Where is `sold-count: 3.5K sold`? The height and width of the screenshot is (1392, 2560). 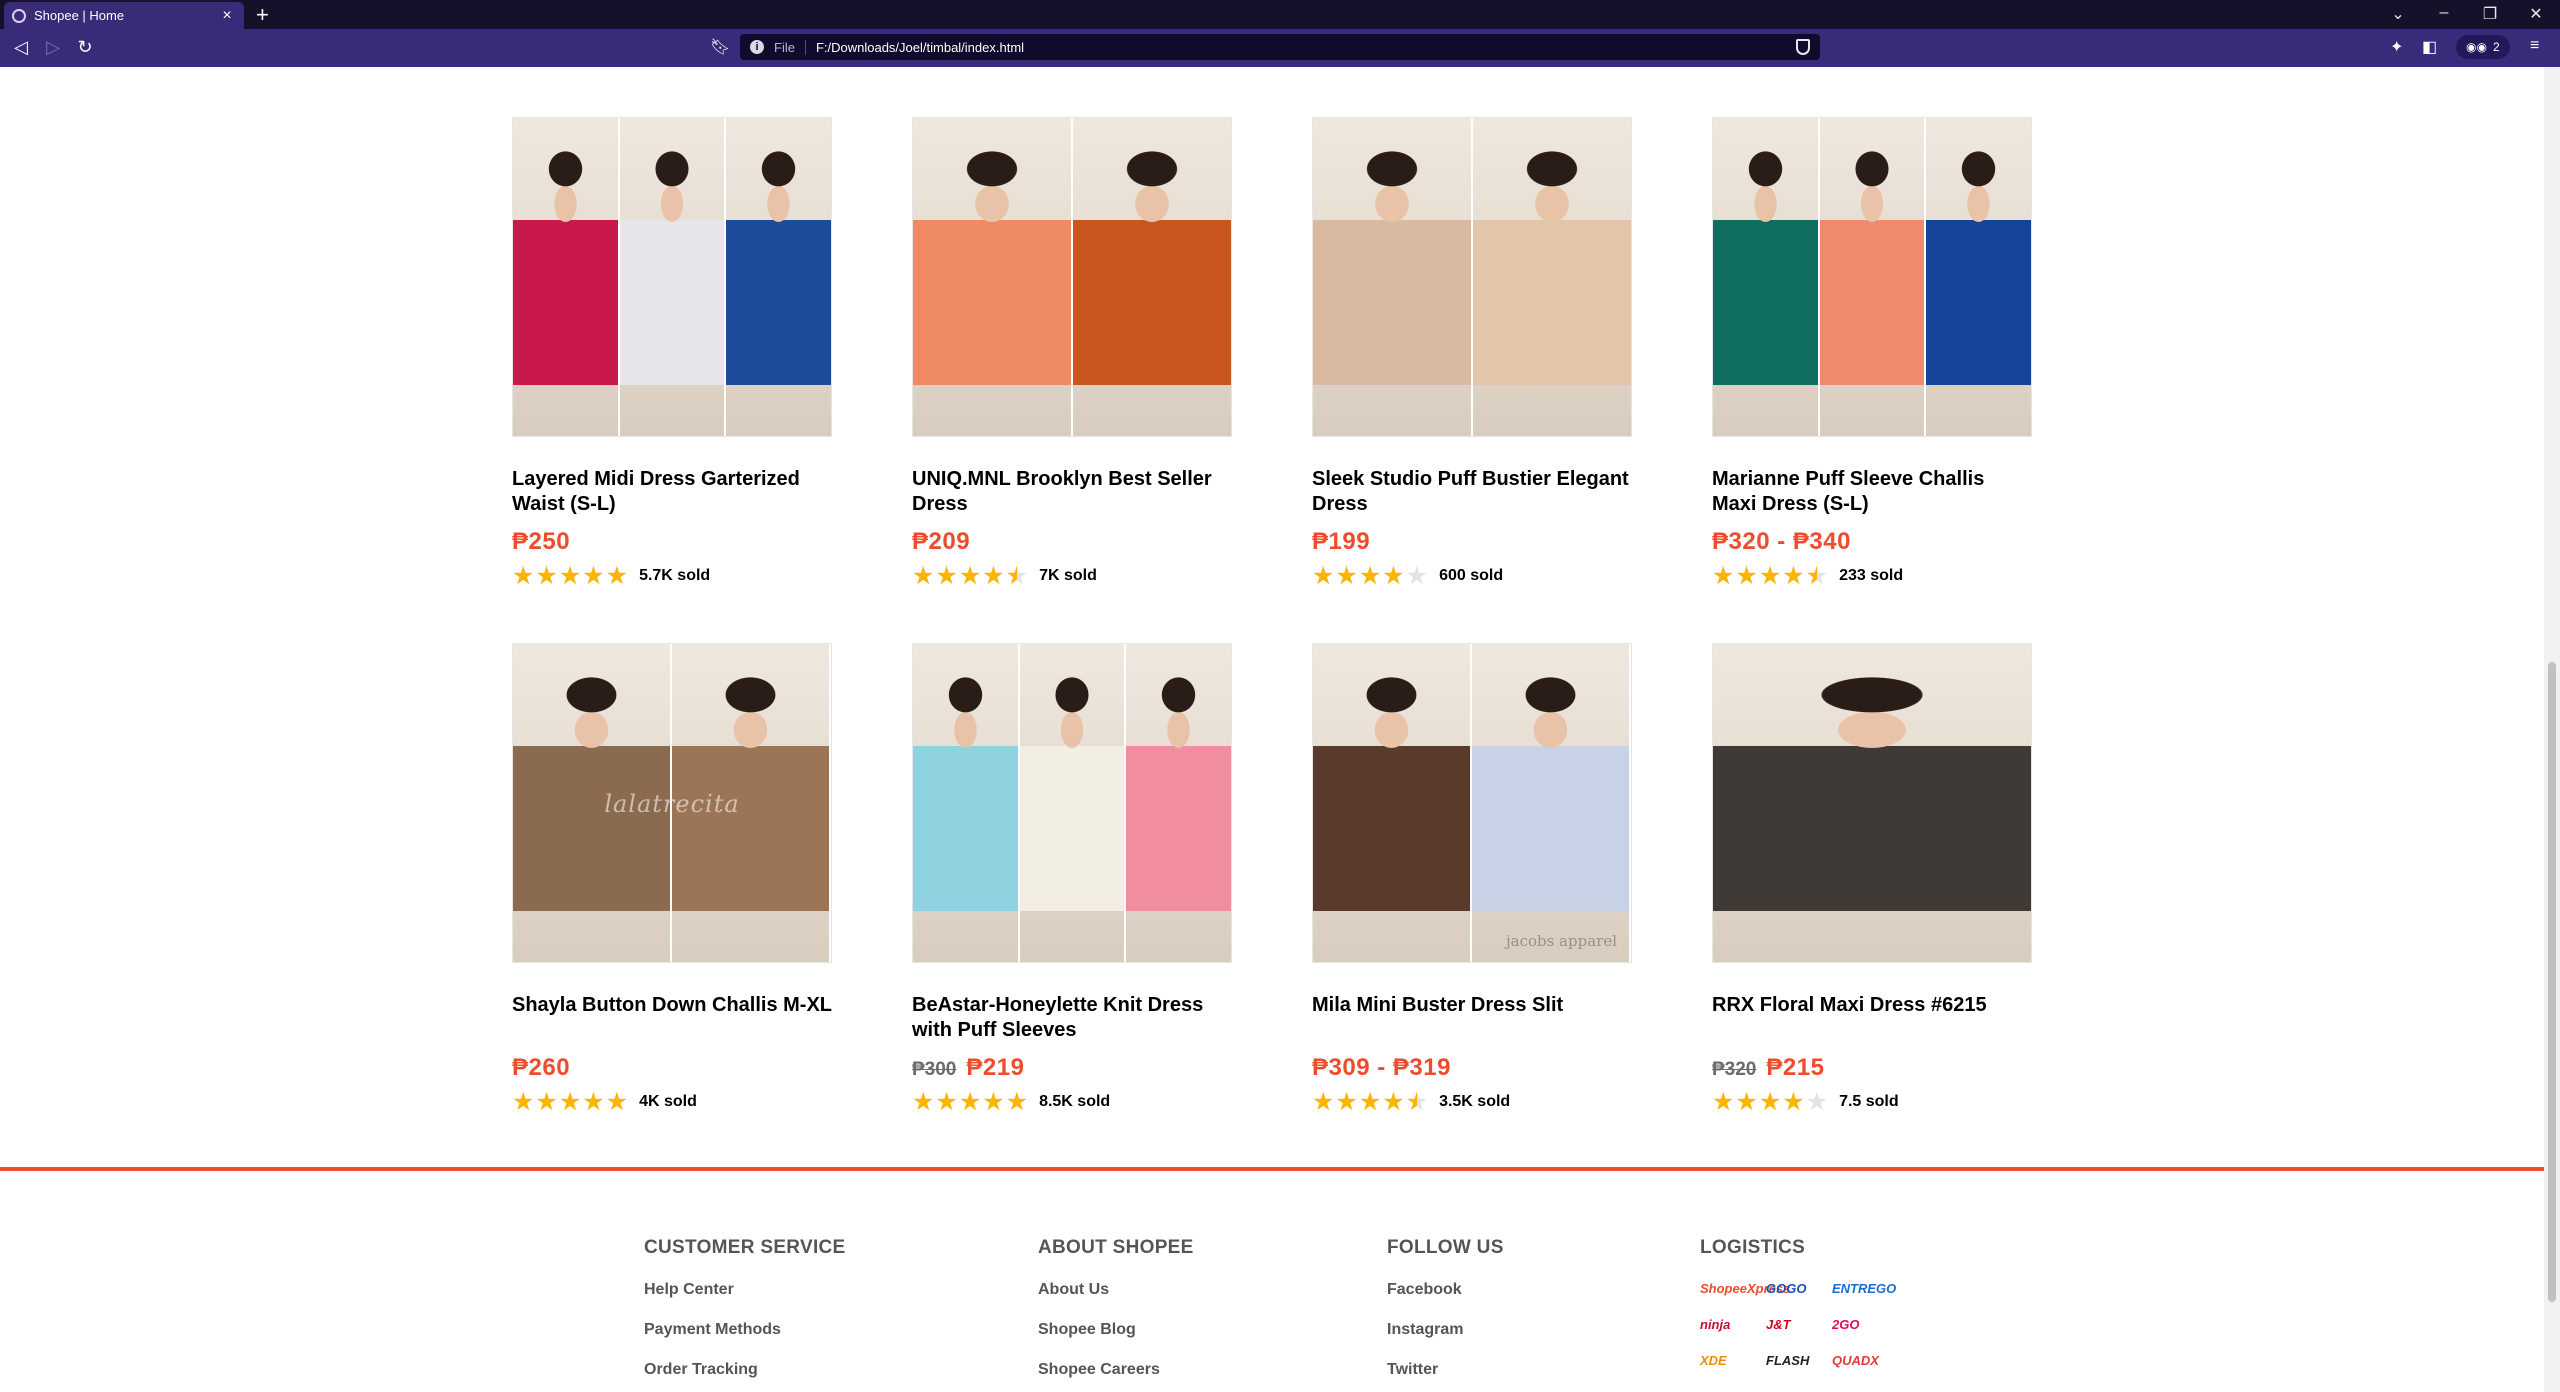
sold-count: 3.5K sold is located at coordinates (1475, 1101).